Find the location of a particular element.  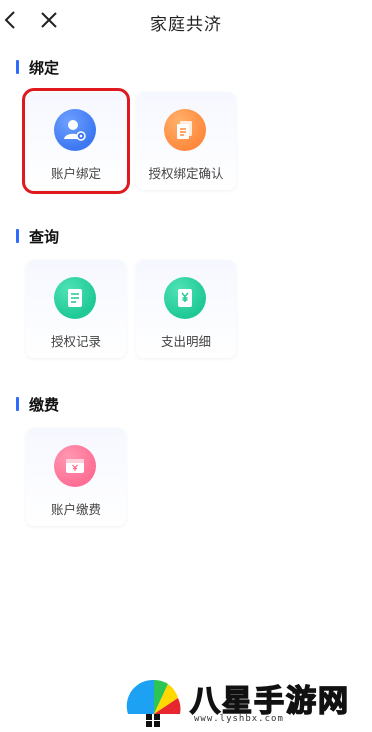

tiles-binding: 账户绑定 授权绑定确认 is located at coordinates (129, 141).